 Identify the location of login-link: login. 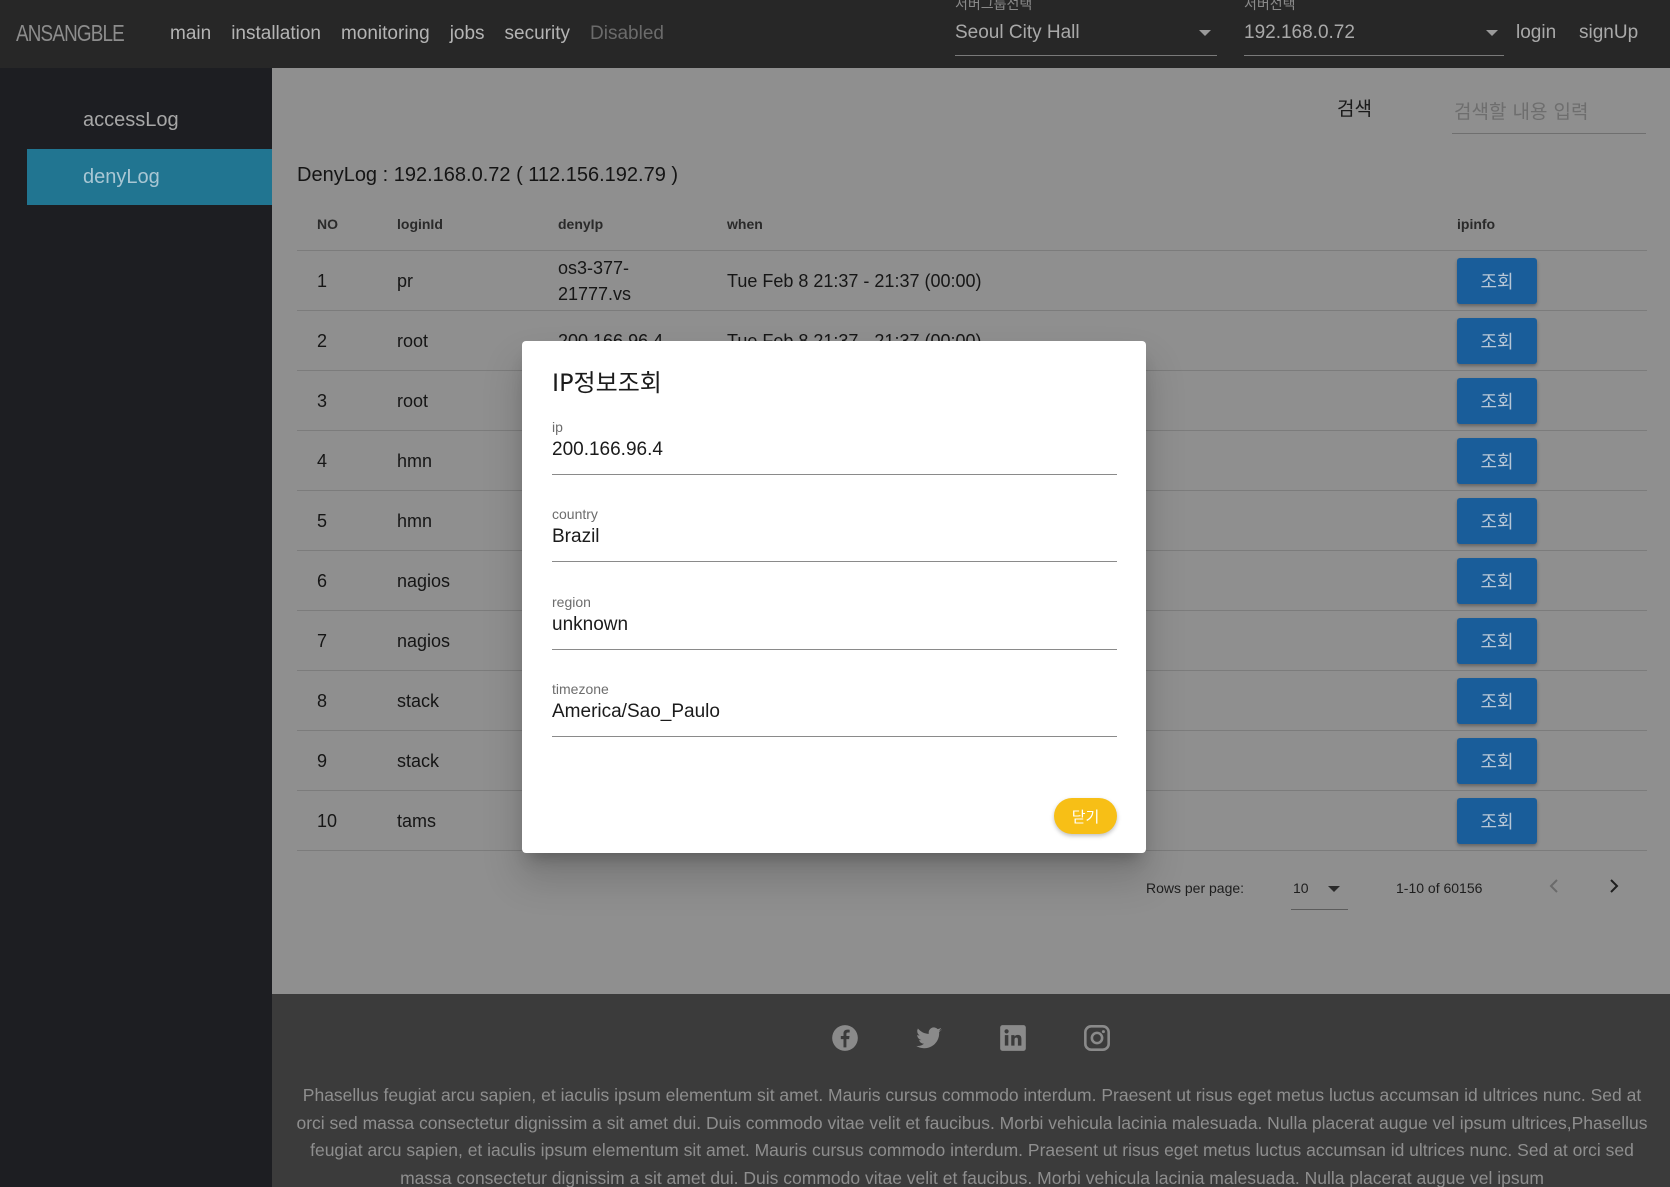
(1536, 33).